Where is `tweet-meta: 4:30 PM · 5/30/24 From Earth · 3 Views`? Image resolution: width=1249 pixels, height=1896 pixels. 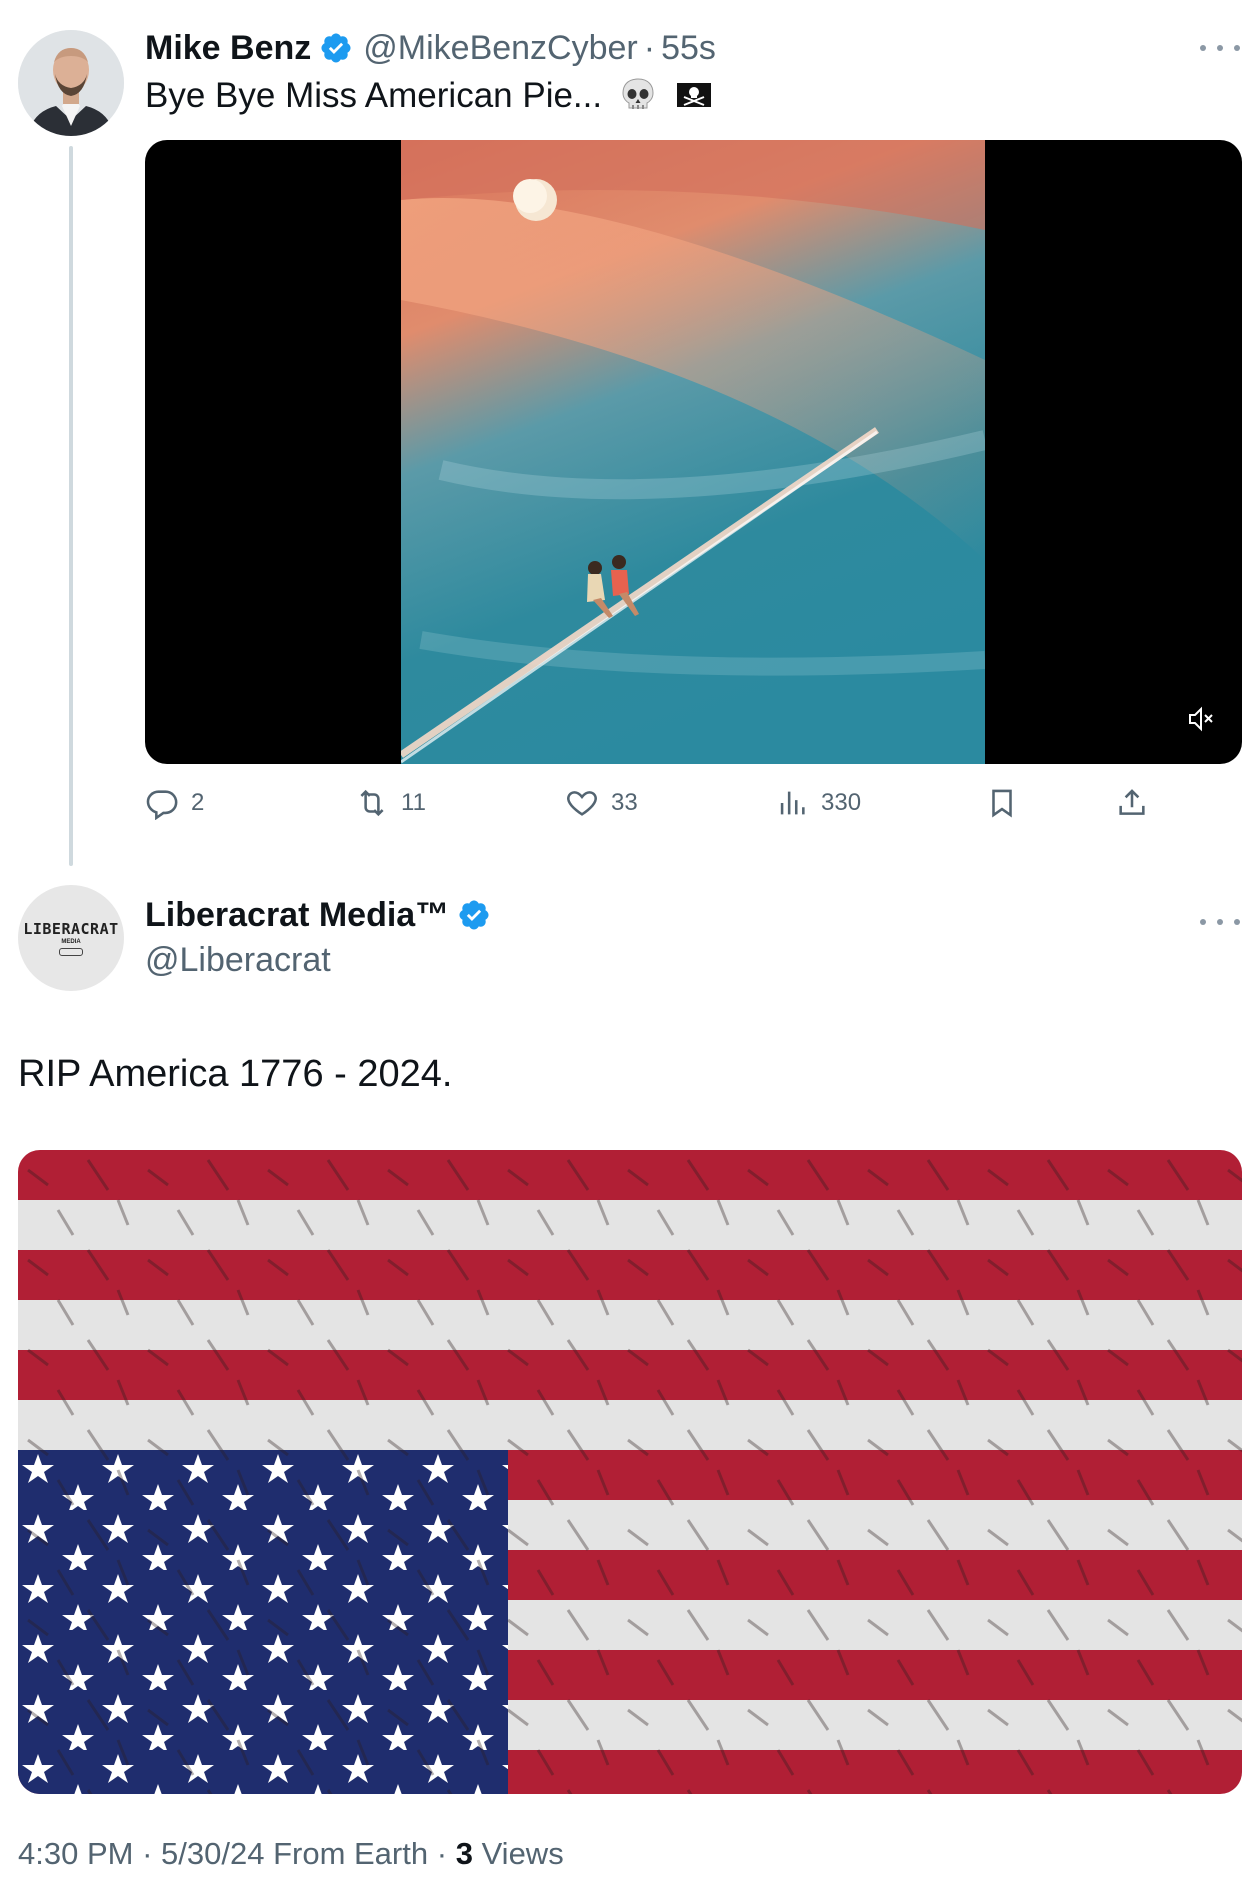 tweet-meta: 4:30 PM · 5/30/24 From Earth · 3 Views is located at coordinates (291, 1854).